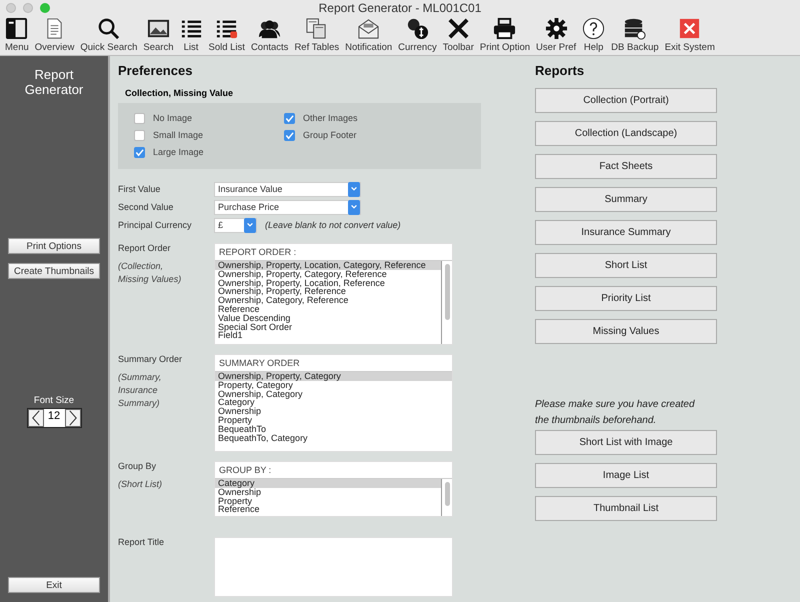  I want to click on coins-icon, so click(417, 28).